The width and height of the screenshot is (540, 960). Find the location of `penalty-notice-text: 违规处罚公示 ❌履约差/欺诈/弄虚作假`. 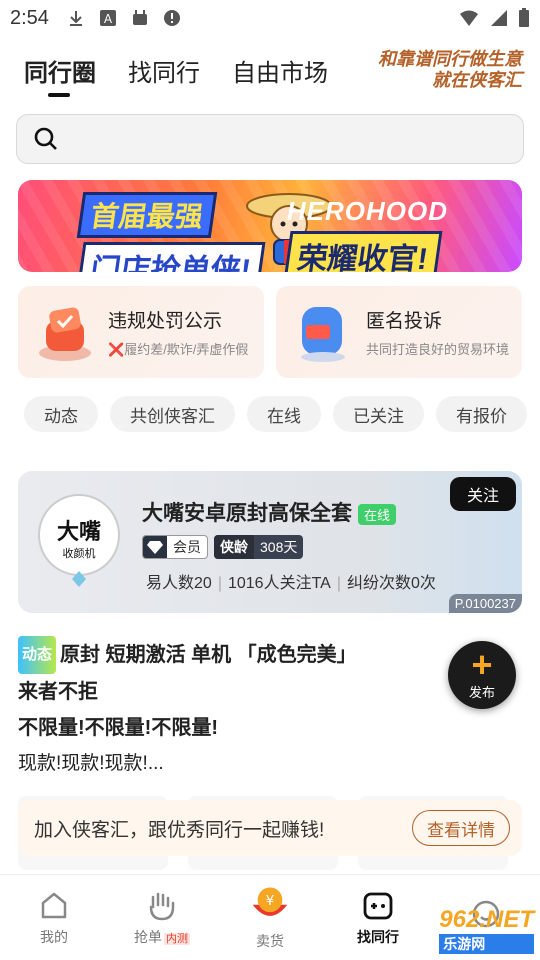

penalty-notice-text: 违规处罚公示 ❌履约差/欺诈/弄虚作假 is located at coordinates (178, 332).